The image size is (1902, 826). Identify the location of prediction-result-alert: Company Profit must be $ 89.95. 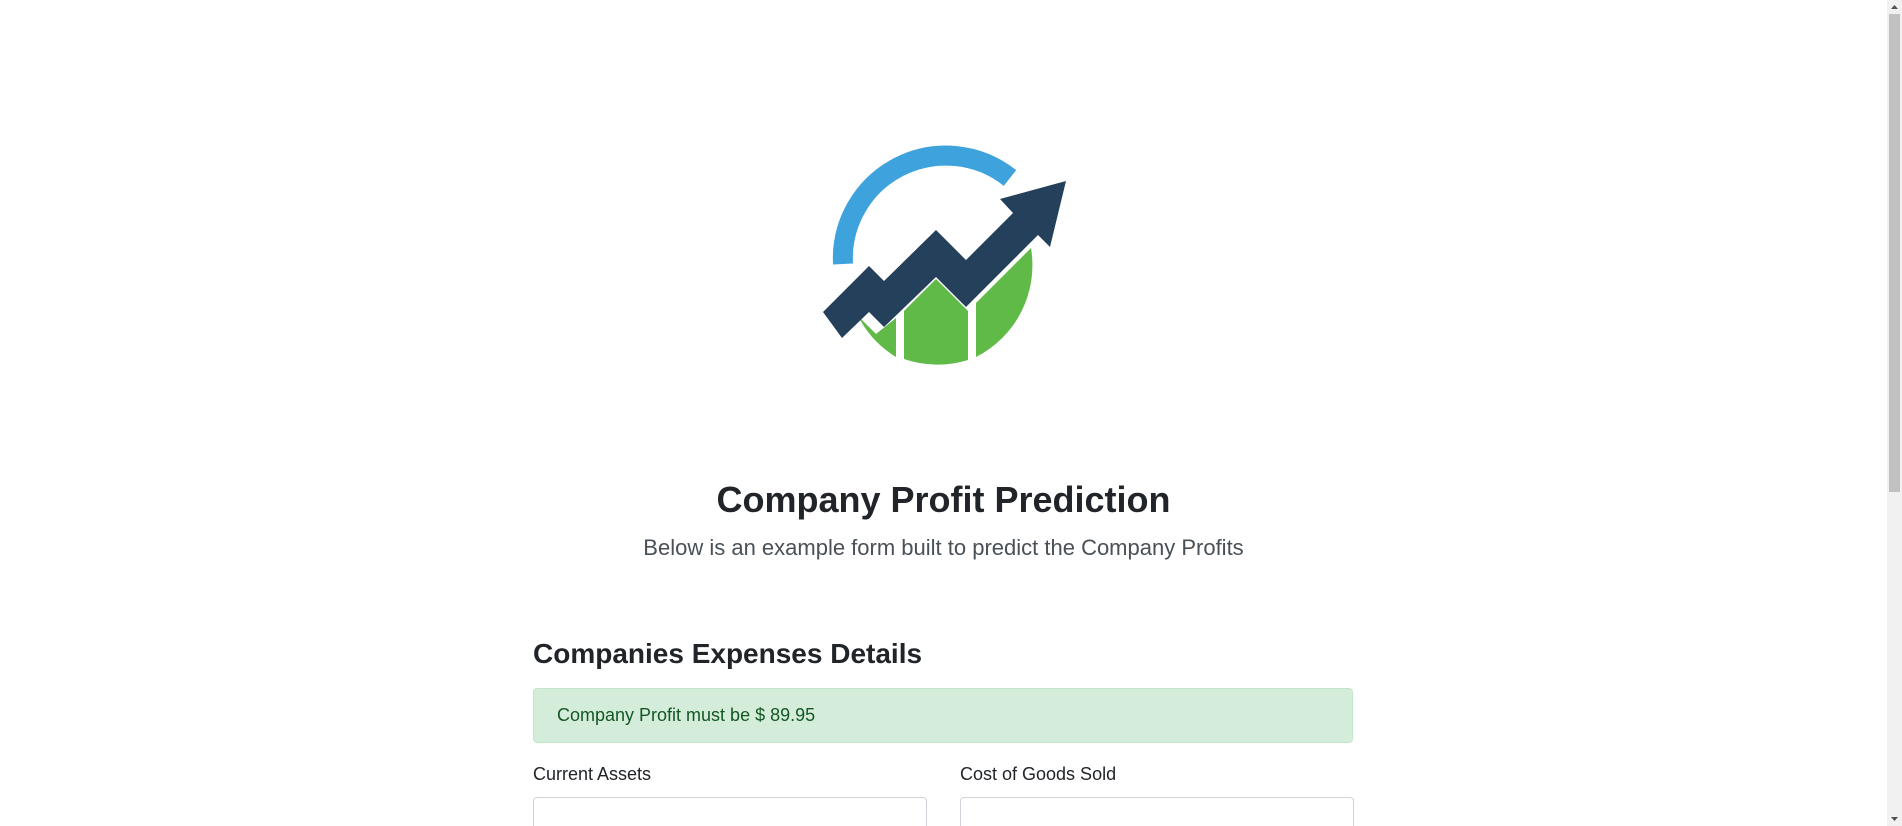
(943, 715).